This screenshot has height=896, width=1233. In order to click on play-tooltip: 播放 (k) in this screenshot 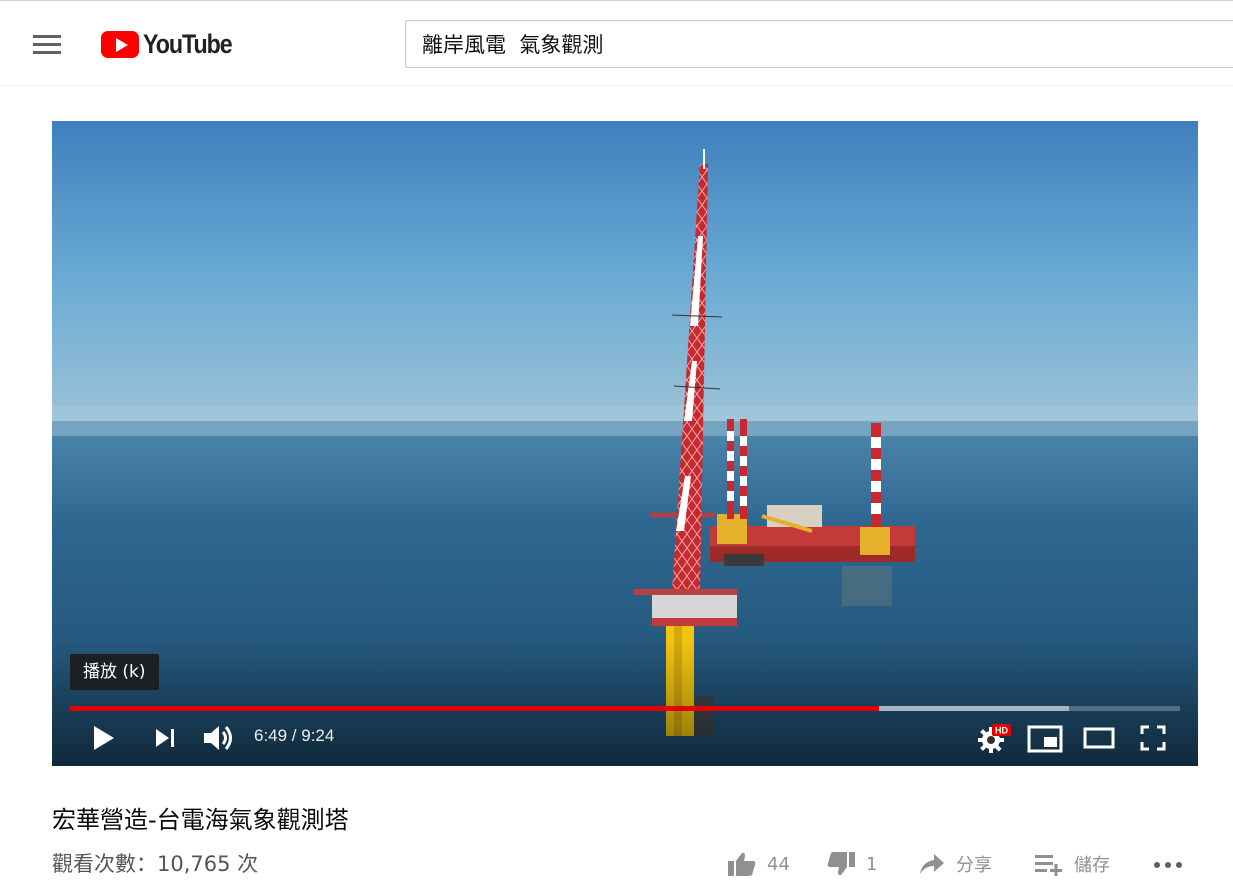, I will do `click(114, 672)`.